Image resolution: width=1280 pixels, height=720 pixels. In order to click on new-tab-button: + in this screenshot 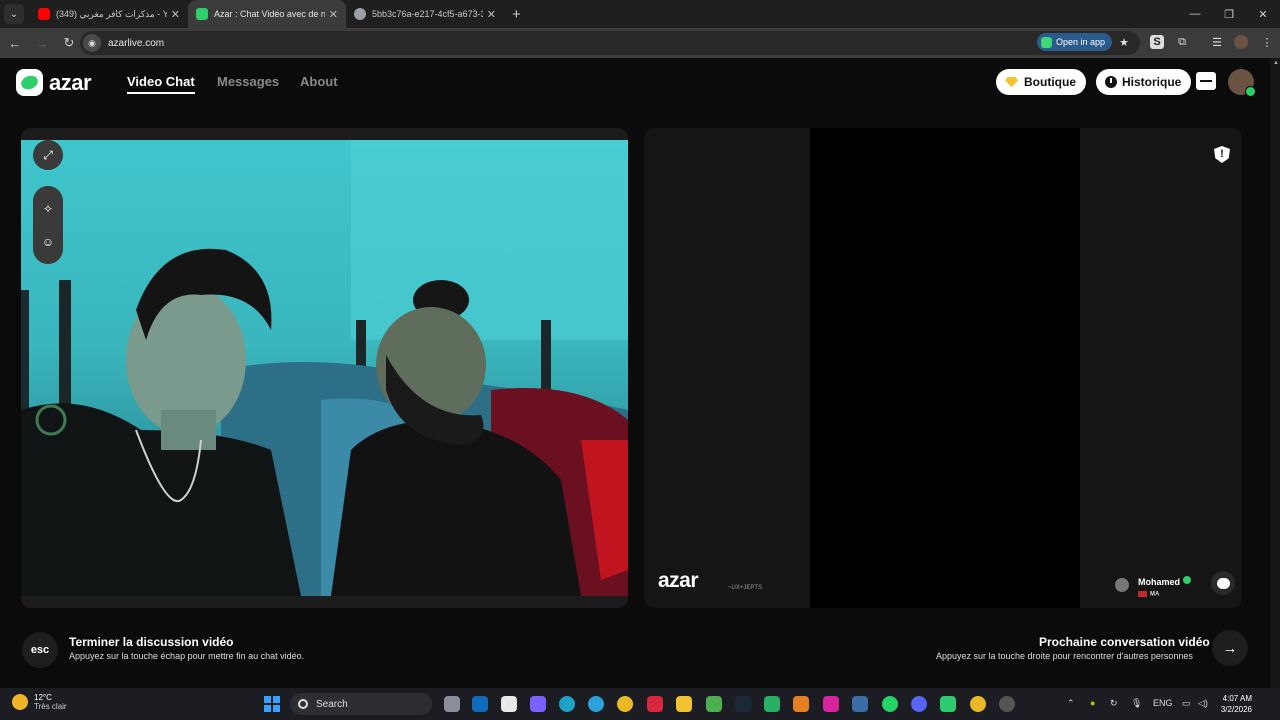, I will do `click(516, 14)`.